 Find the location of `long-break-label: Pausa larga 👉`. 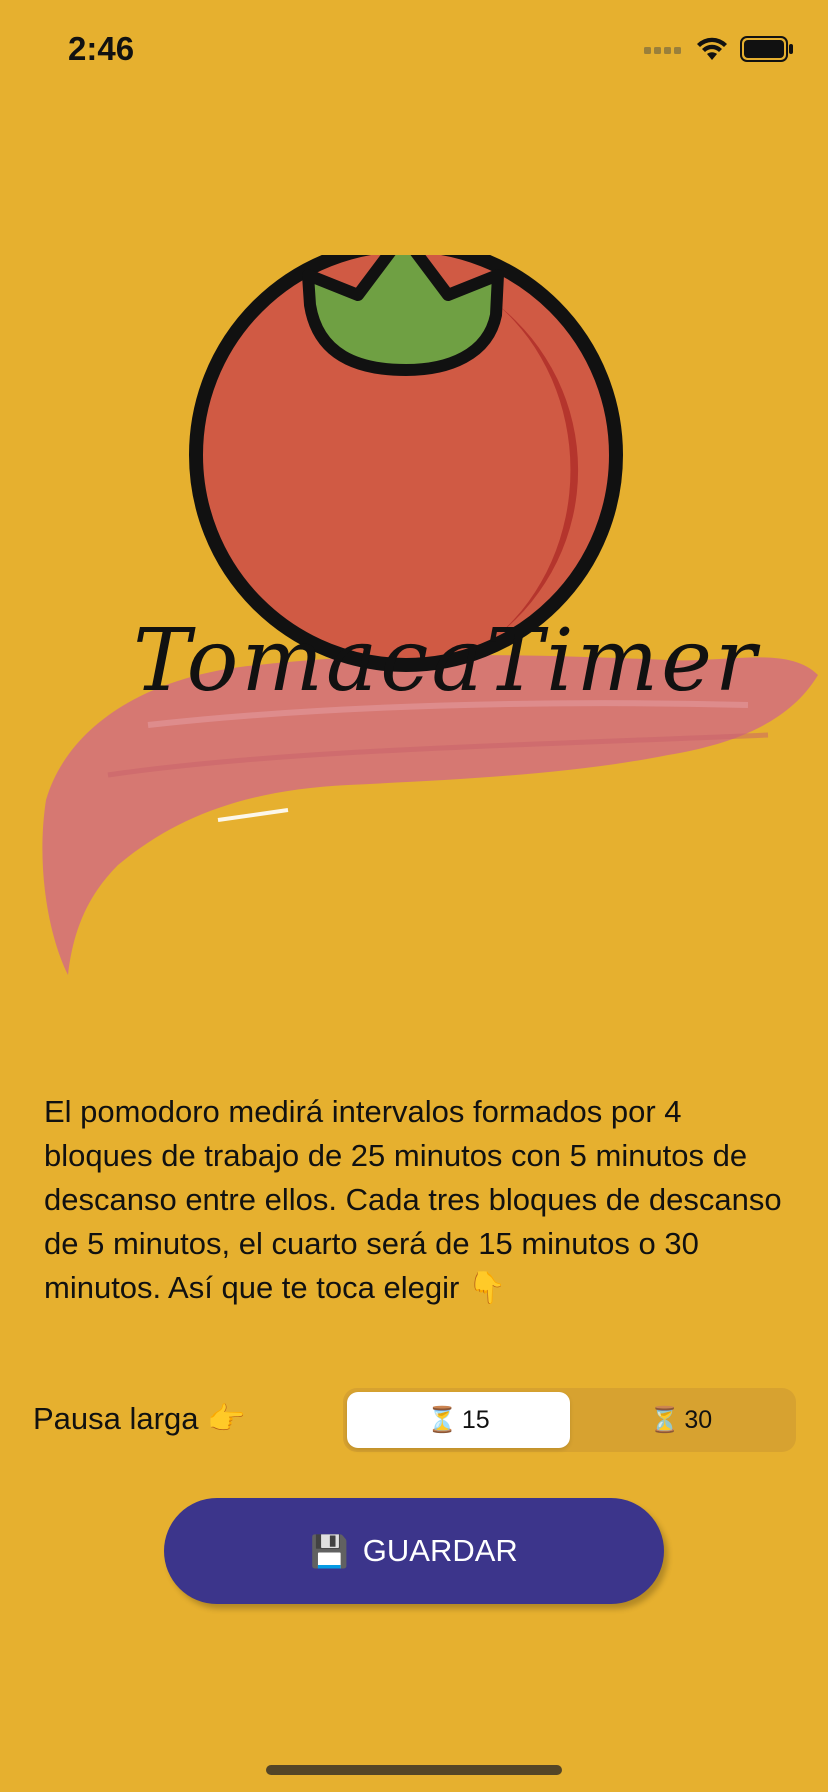

long-break-label: Pausa larga 👉 is located at coordinates (139, 1418).